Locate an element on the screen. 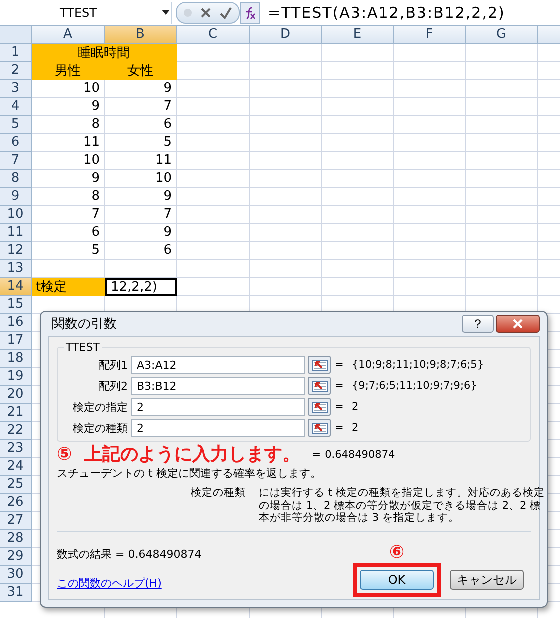 The image size is (560, 618). table-cell: t検定 is located at coordinates (68, 287).